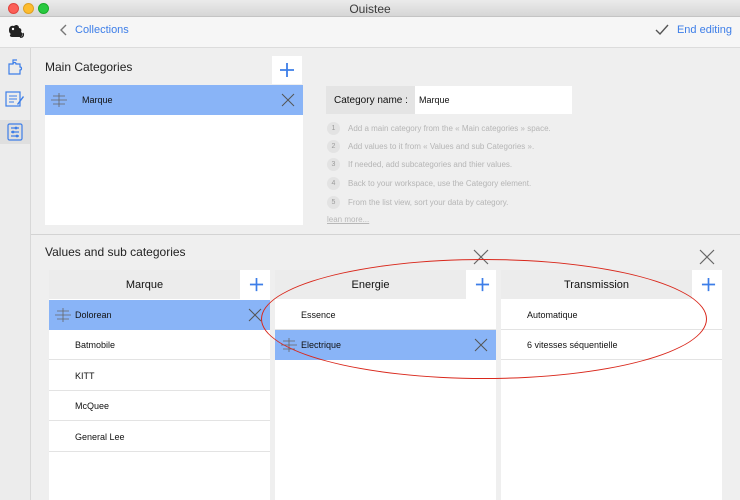  What do you see at coordinates (63, 30) in the screenshot?
I see `chevron-left-icon` at bounding box center [63, 30].